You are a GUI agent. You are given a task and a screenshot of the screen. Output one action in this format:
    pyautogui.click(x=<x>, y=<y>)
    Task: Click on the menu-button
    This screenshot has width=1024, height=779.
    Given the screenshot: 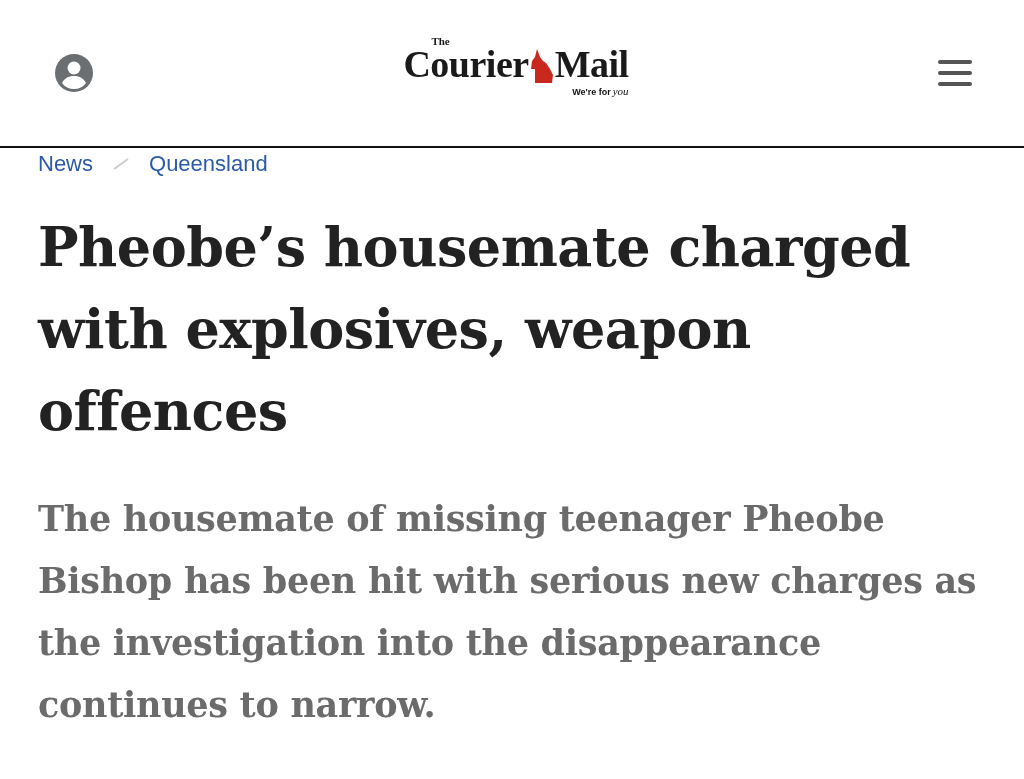 What is the action you would take?
    pyautogui.click(x=955, y=73)
    